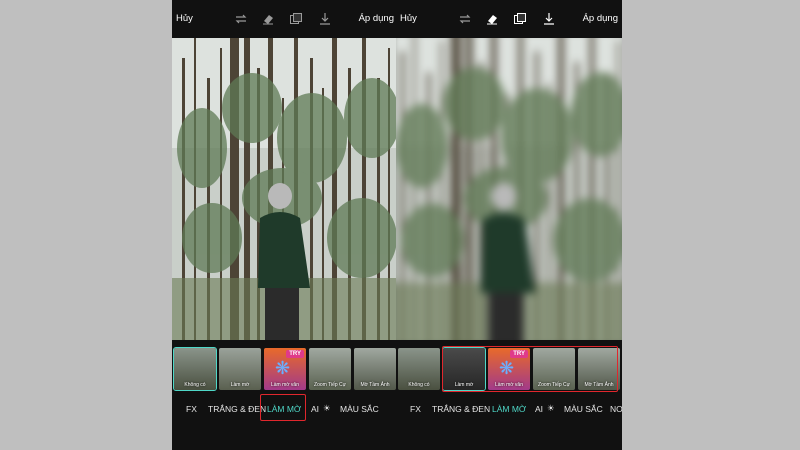  I want to click on try-badge: TRY, so click(295, 354).